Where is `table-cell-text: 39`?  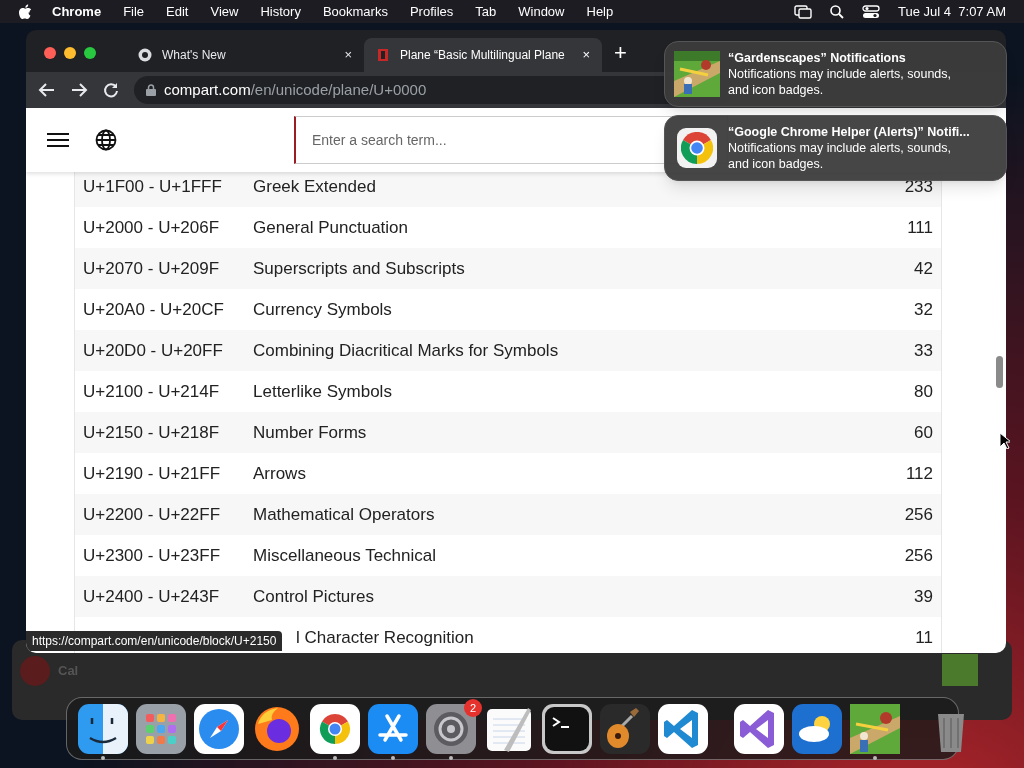
table-cell-text: 39 is located at coordinates (923, 596).